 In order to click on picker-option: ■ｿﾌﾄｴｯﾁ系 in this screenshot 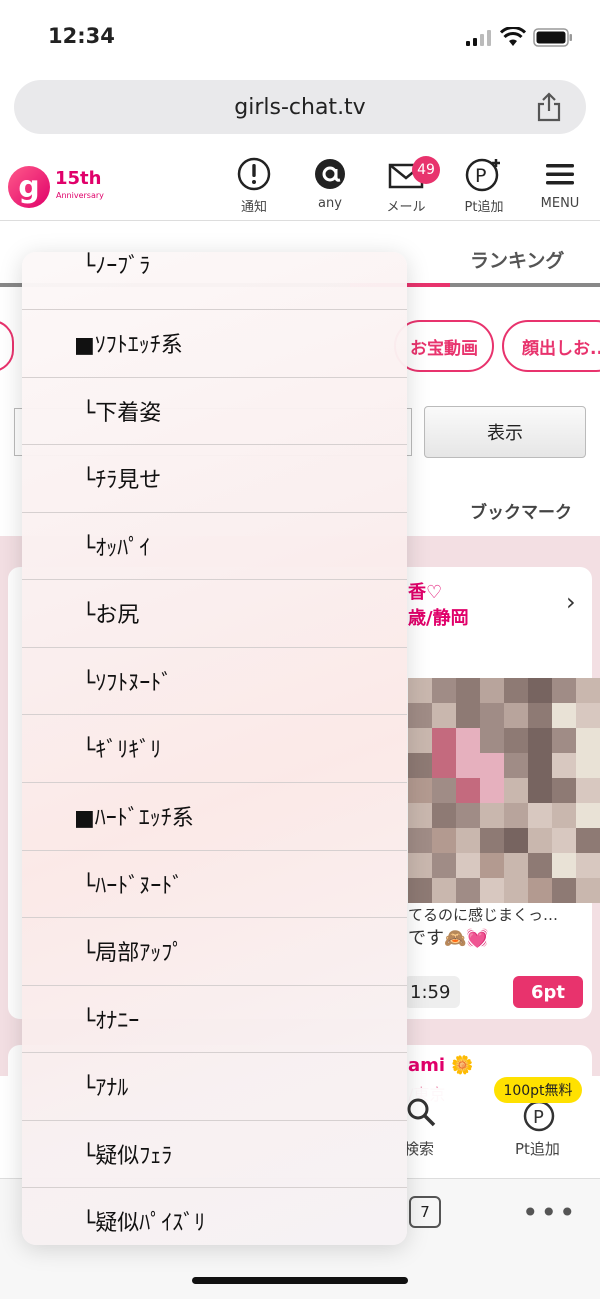, I will do `click(214, 342)`.